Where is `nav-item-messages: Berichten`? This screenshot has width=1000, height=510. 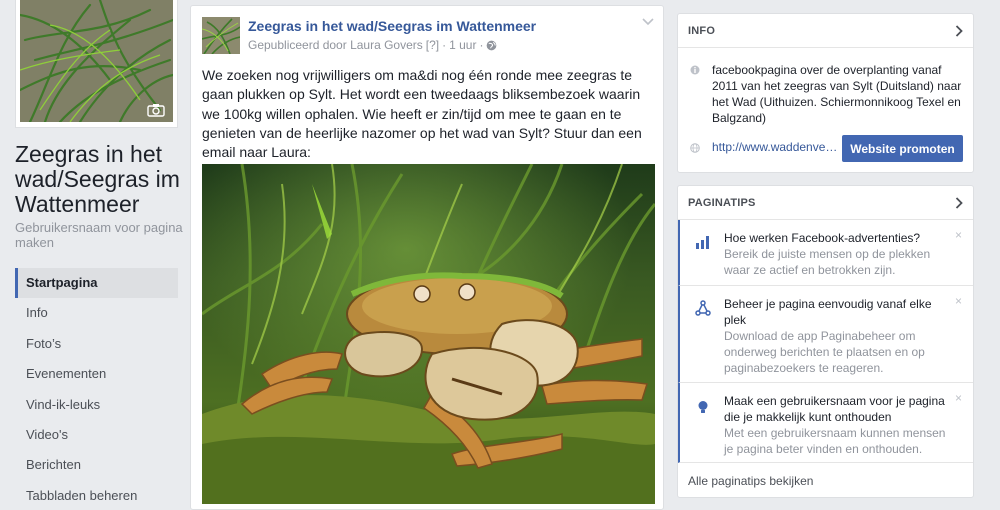
nav-item-messages: Berichten is located at coordinates (96, 465).